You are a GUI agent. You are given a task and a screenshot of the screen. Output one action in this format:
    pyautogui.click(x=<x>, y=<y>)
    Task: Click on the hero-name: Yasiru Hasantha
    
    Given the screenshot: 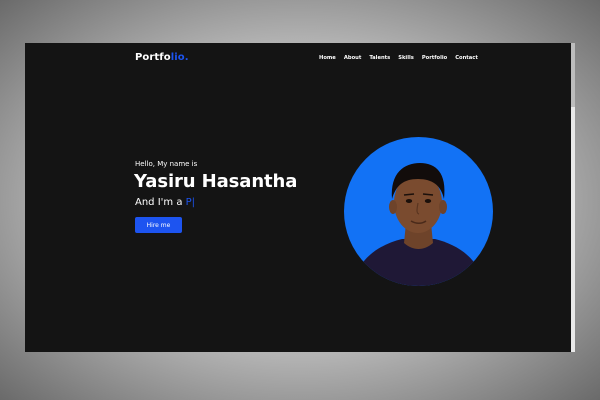 What is the action you would take?
    pyautogui.click(x=216, y=181)
    